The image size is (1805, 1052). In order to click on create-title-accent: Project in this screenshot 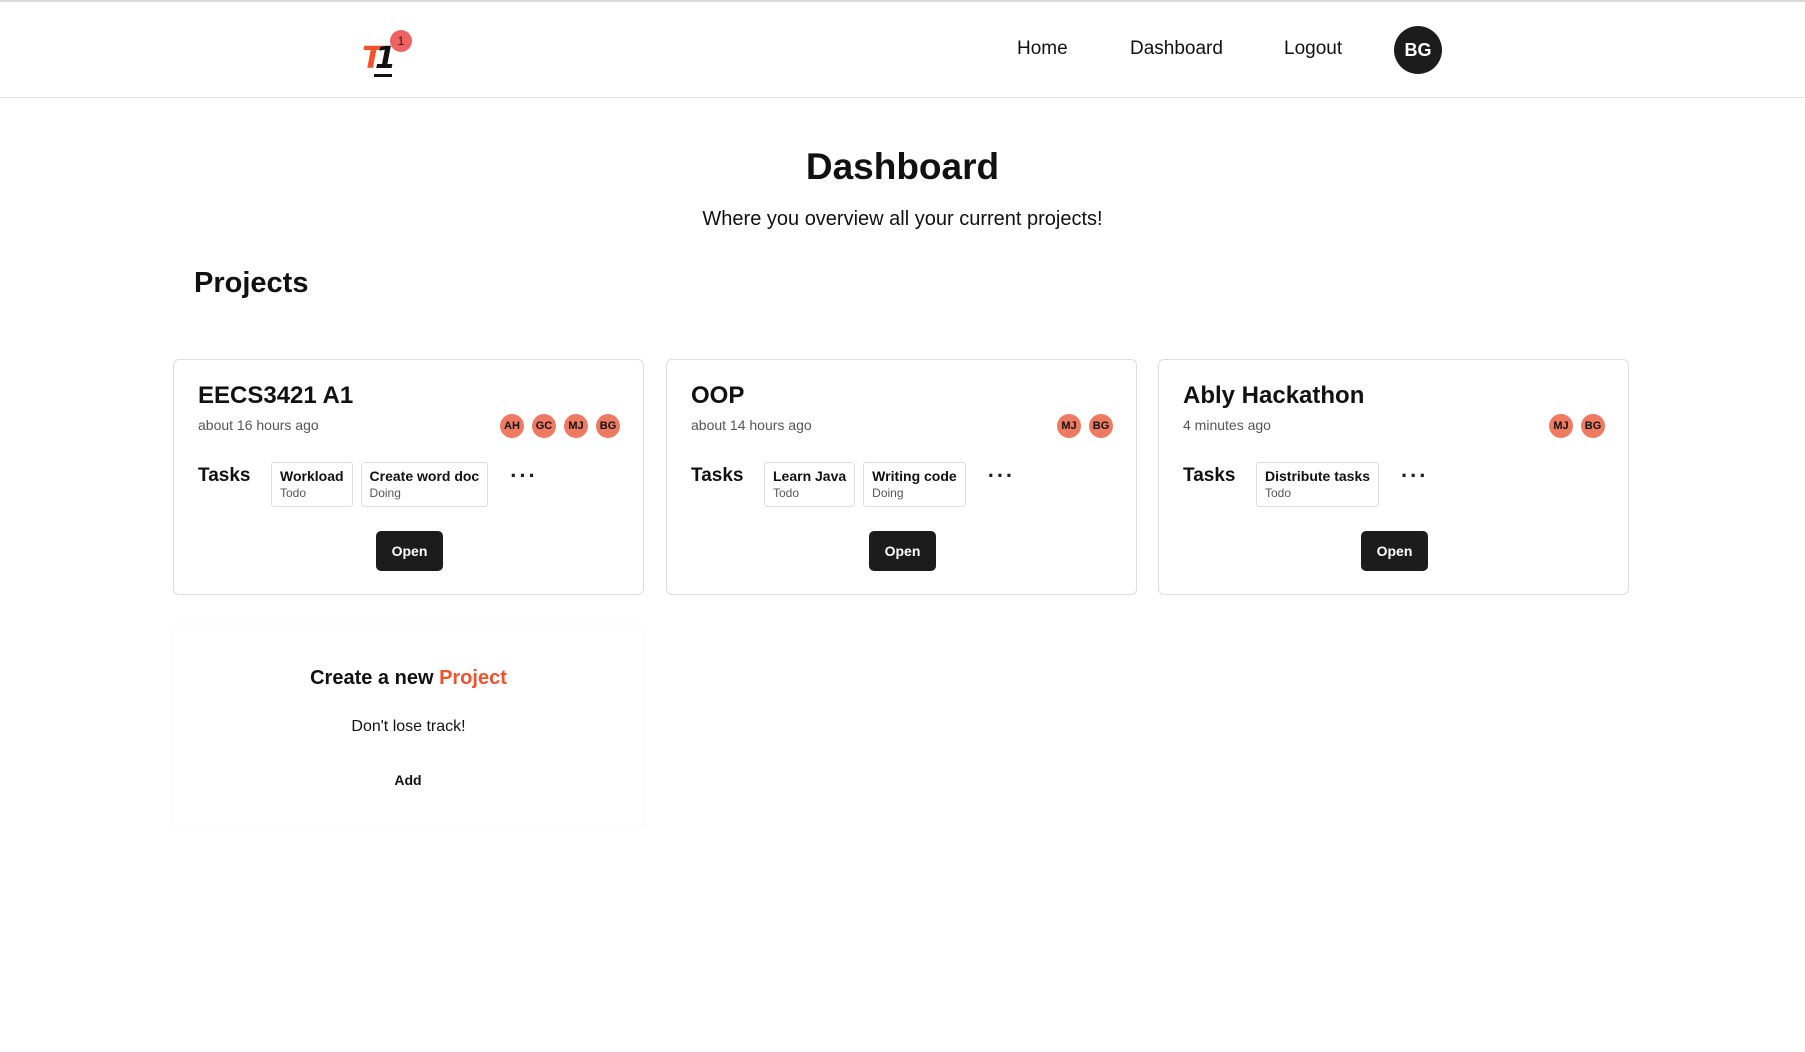, I will do `click(473, 678)`.